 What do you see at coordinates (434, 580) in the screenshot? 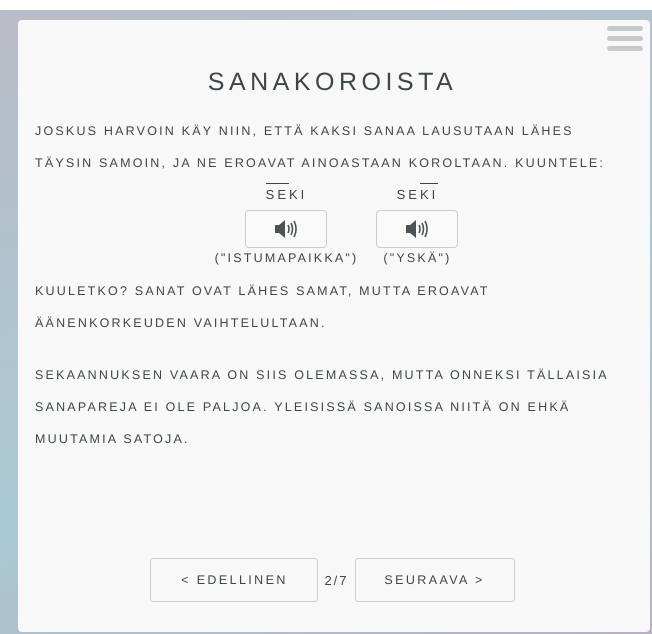
I see `next-button: SEURAAVA >` at bounding box center [434, 580].